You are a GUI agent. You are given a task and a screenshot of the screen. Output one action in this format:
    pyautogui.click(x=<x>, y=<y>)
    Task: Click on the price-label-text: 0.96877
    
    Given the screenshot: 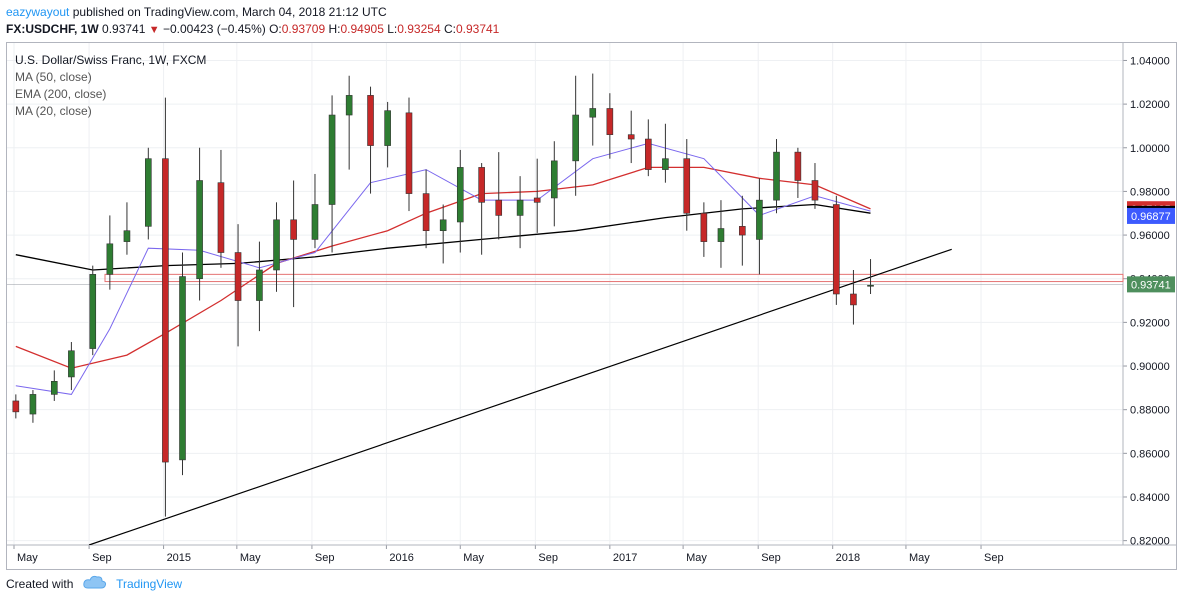 What is the action you would take?
    pyautogui.click(x=1151, y=217)
    